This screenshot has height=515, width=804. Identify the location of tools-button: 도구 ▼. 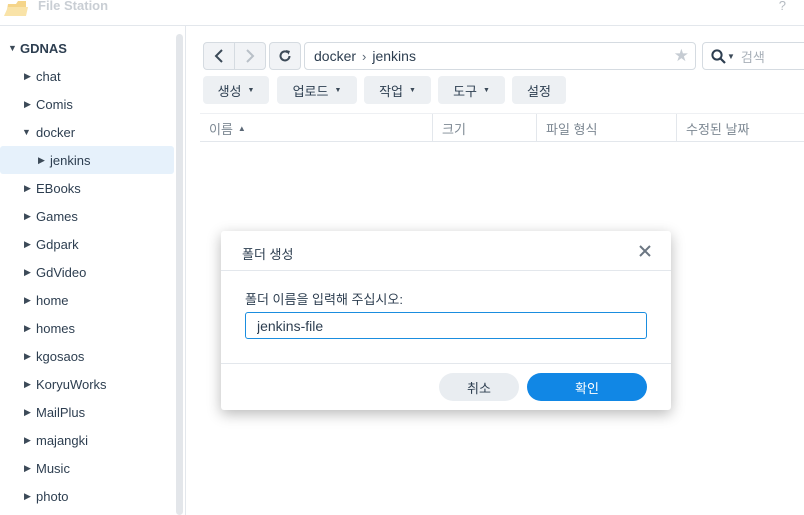
(471, 90).